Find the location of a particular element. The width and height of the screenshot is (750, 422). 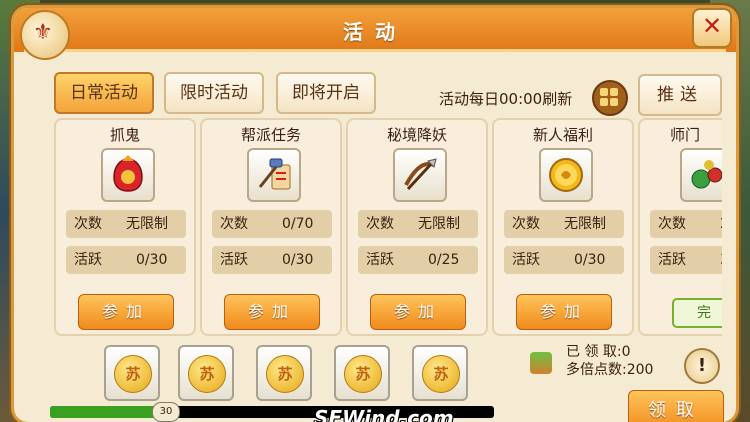

potion-icon is located at coordinates (701, 175).